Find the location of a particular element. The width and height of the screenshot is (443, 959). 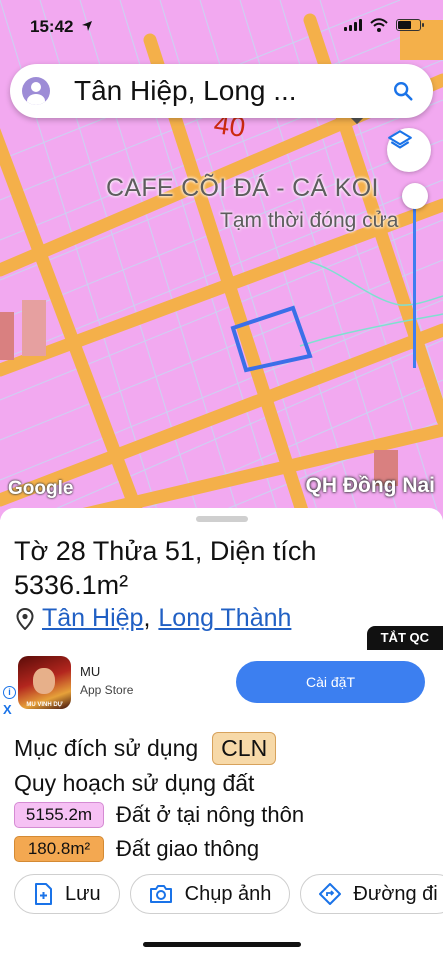

opacity-slider-thumb is located at coordinates (415, 196).